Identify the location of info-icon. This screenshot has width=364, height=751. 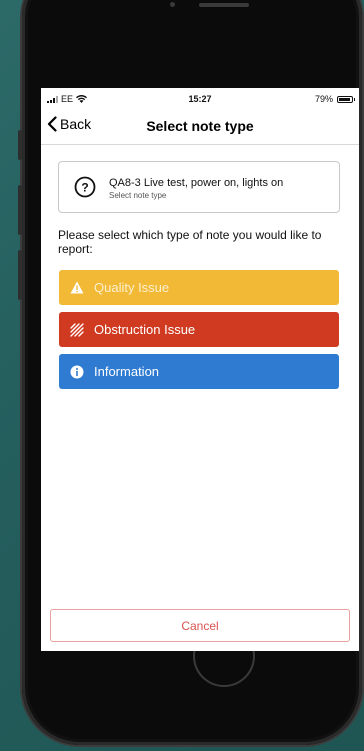
(77, 372).